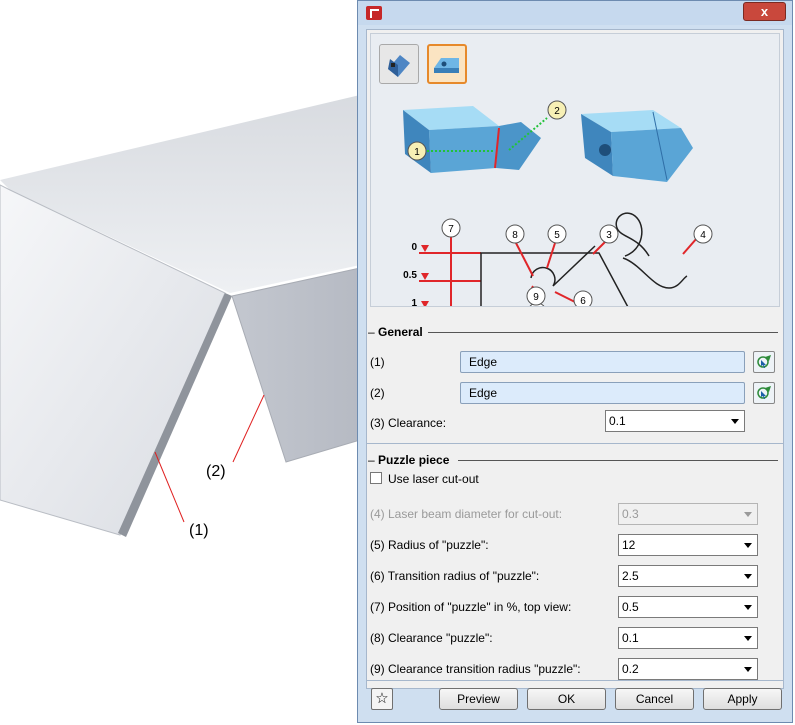  What do you see at coordinates (410, 275) in the screenshot?
I see `level-label-05: 0.5` at bounding box center [410, 275].